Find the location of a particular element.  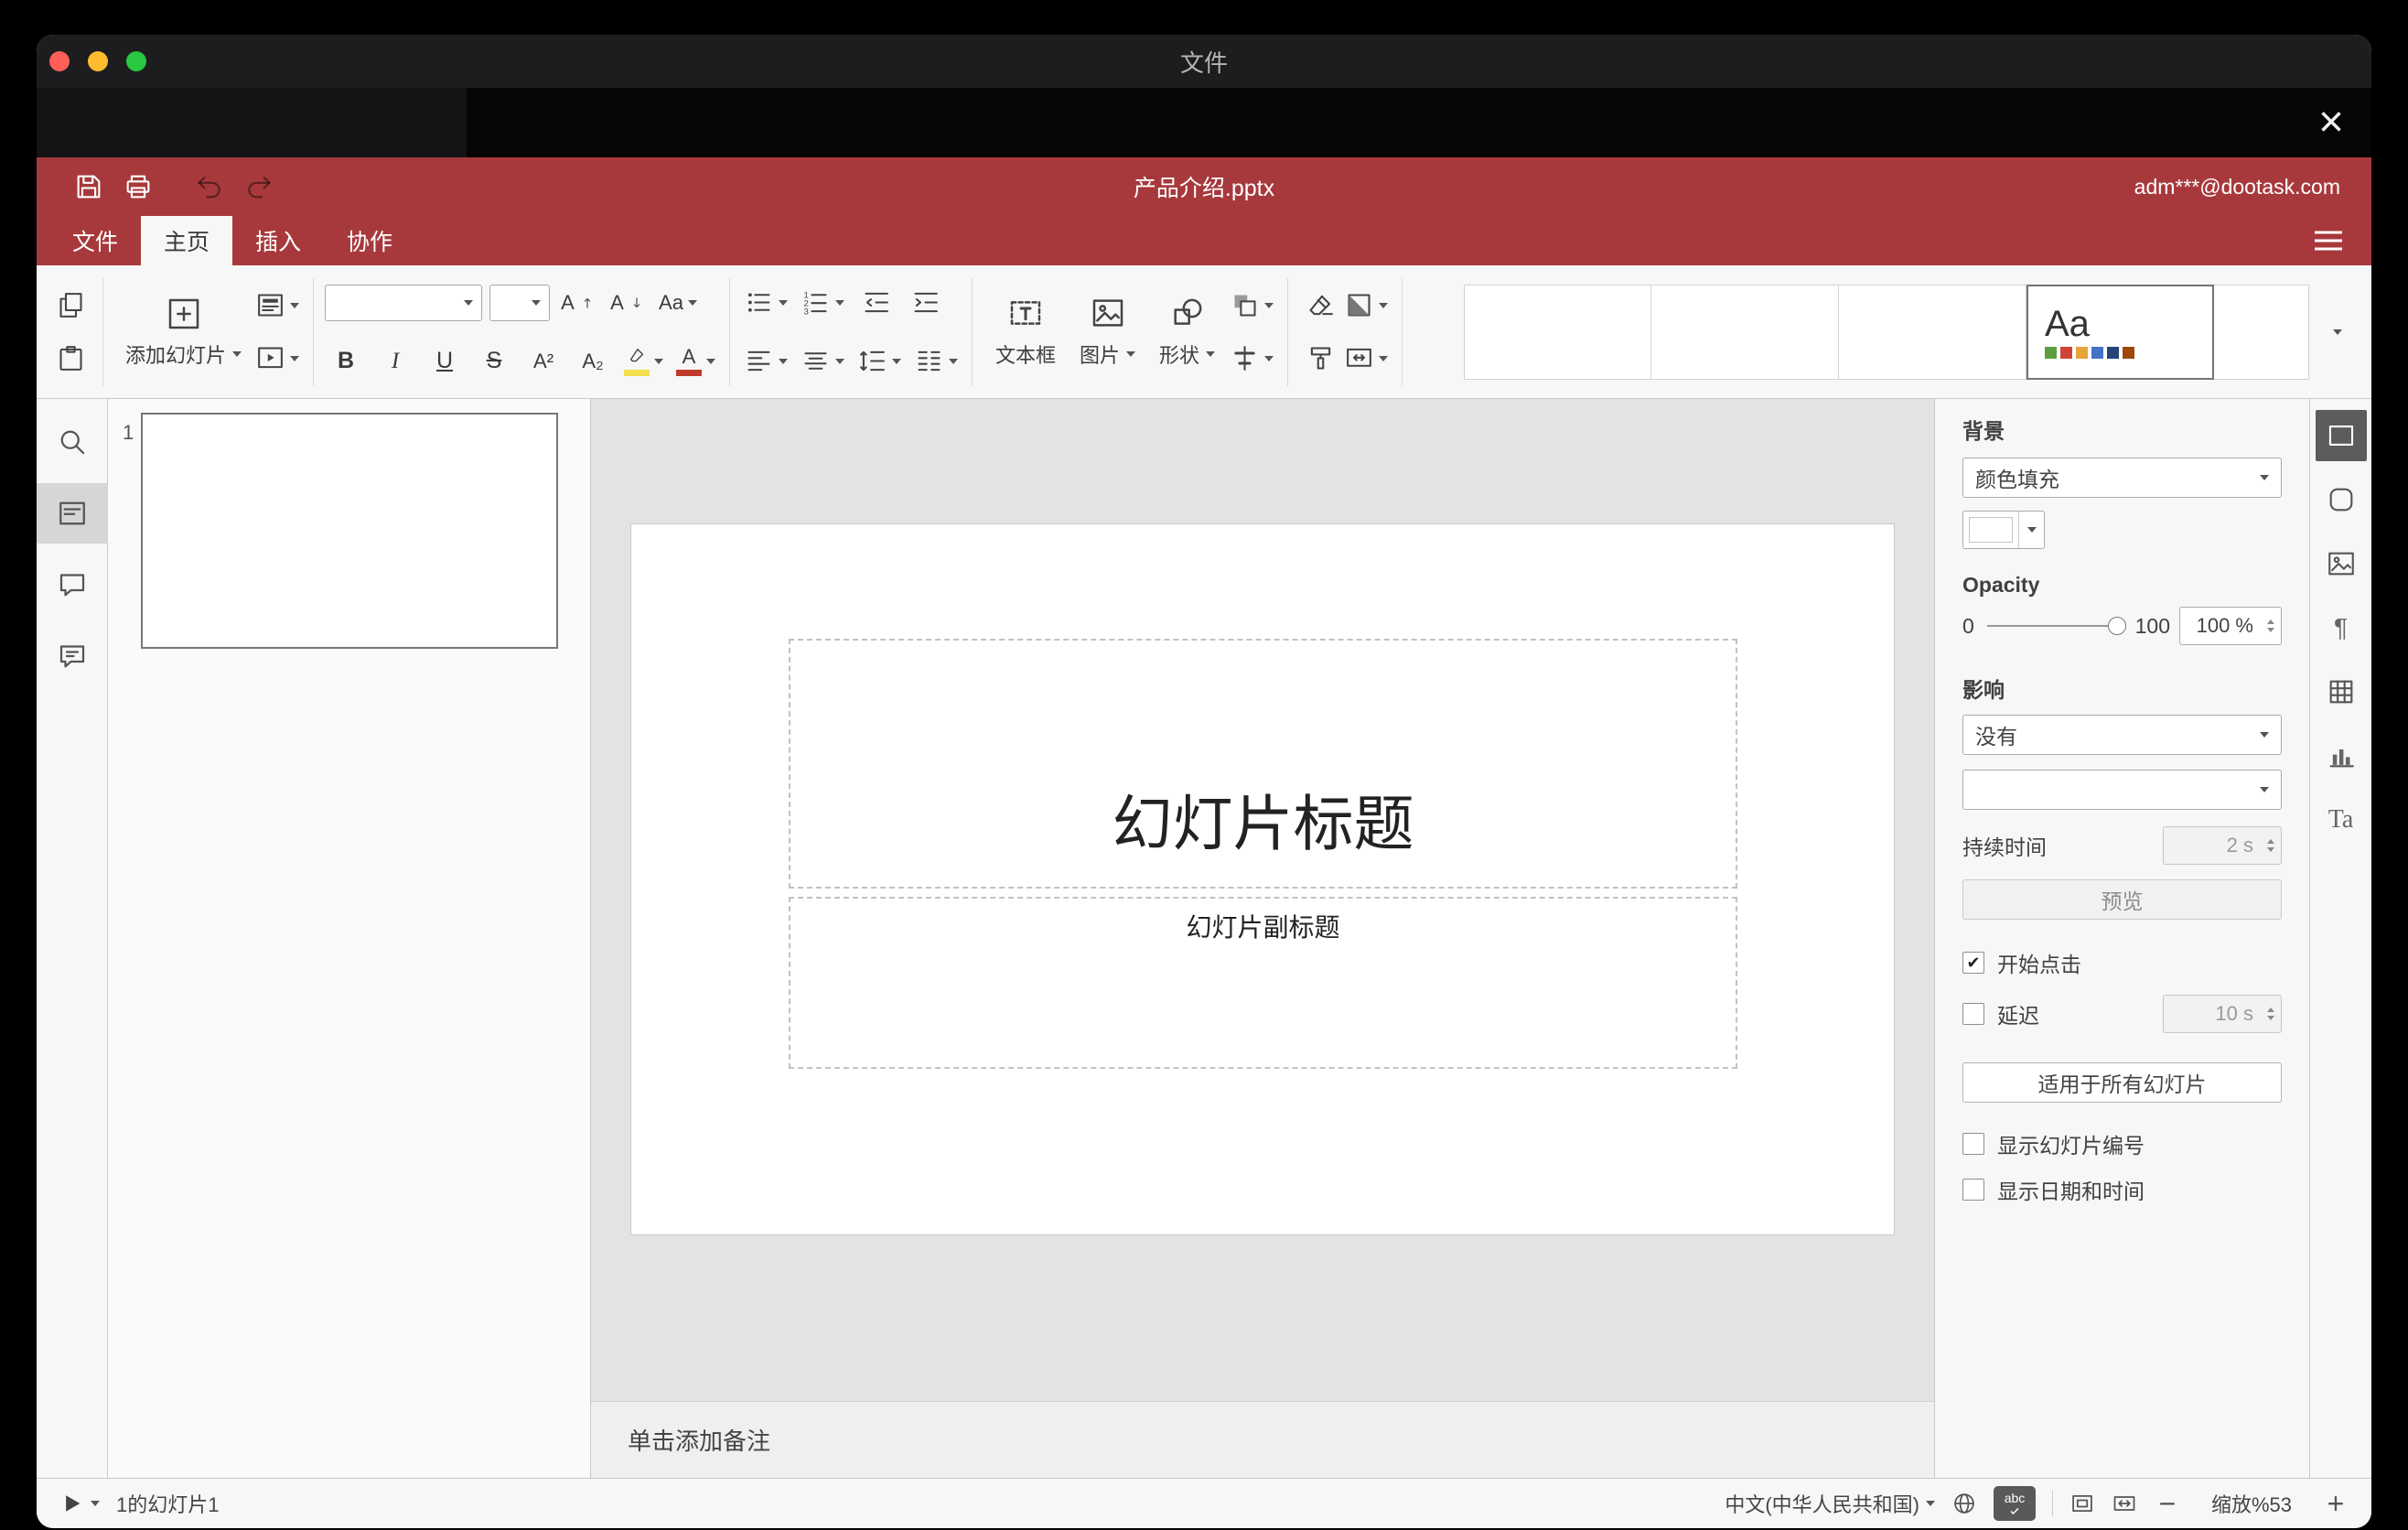

change-case-button: Aa is located at coordinates (678, 303).